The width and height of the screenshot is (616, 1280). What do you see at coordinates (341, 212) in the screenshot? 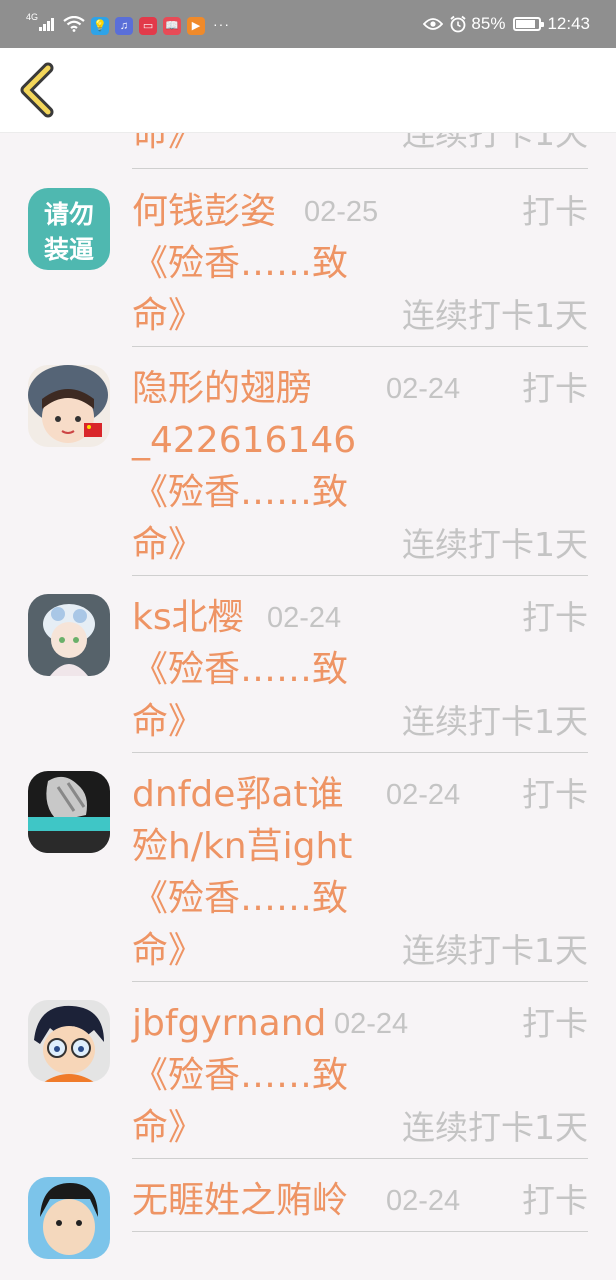
I see `date-text: 02-25` at bounding box center [341, 212].